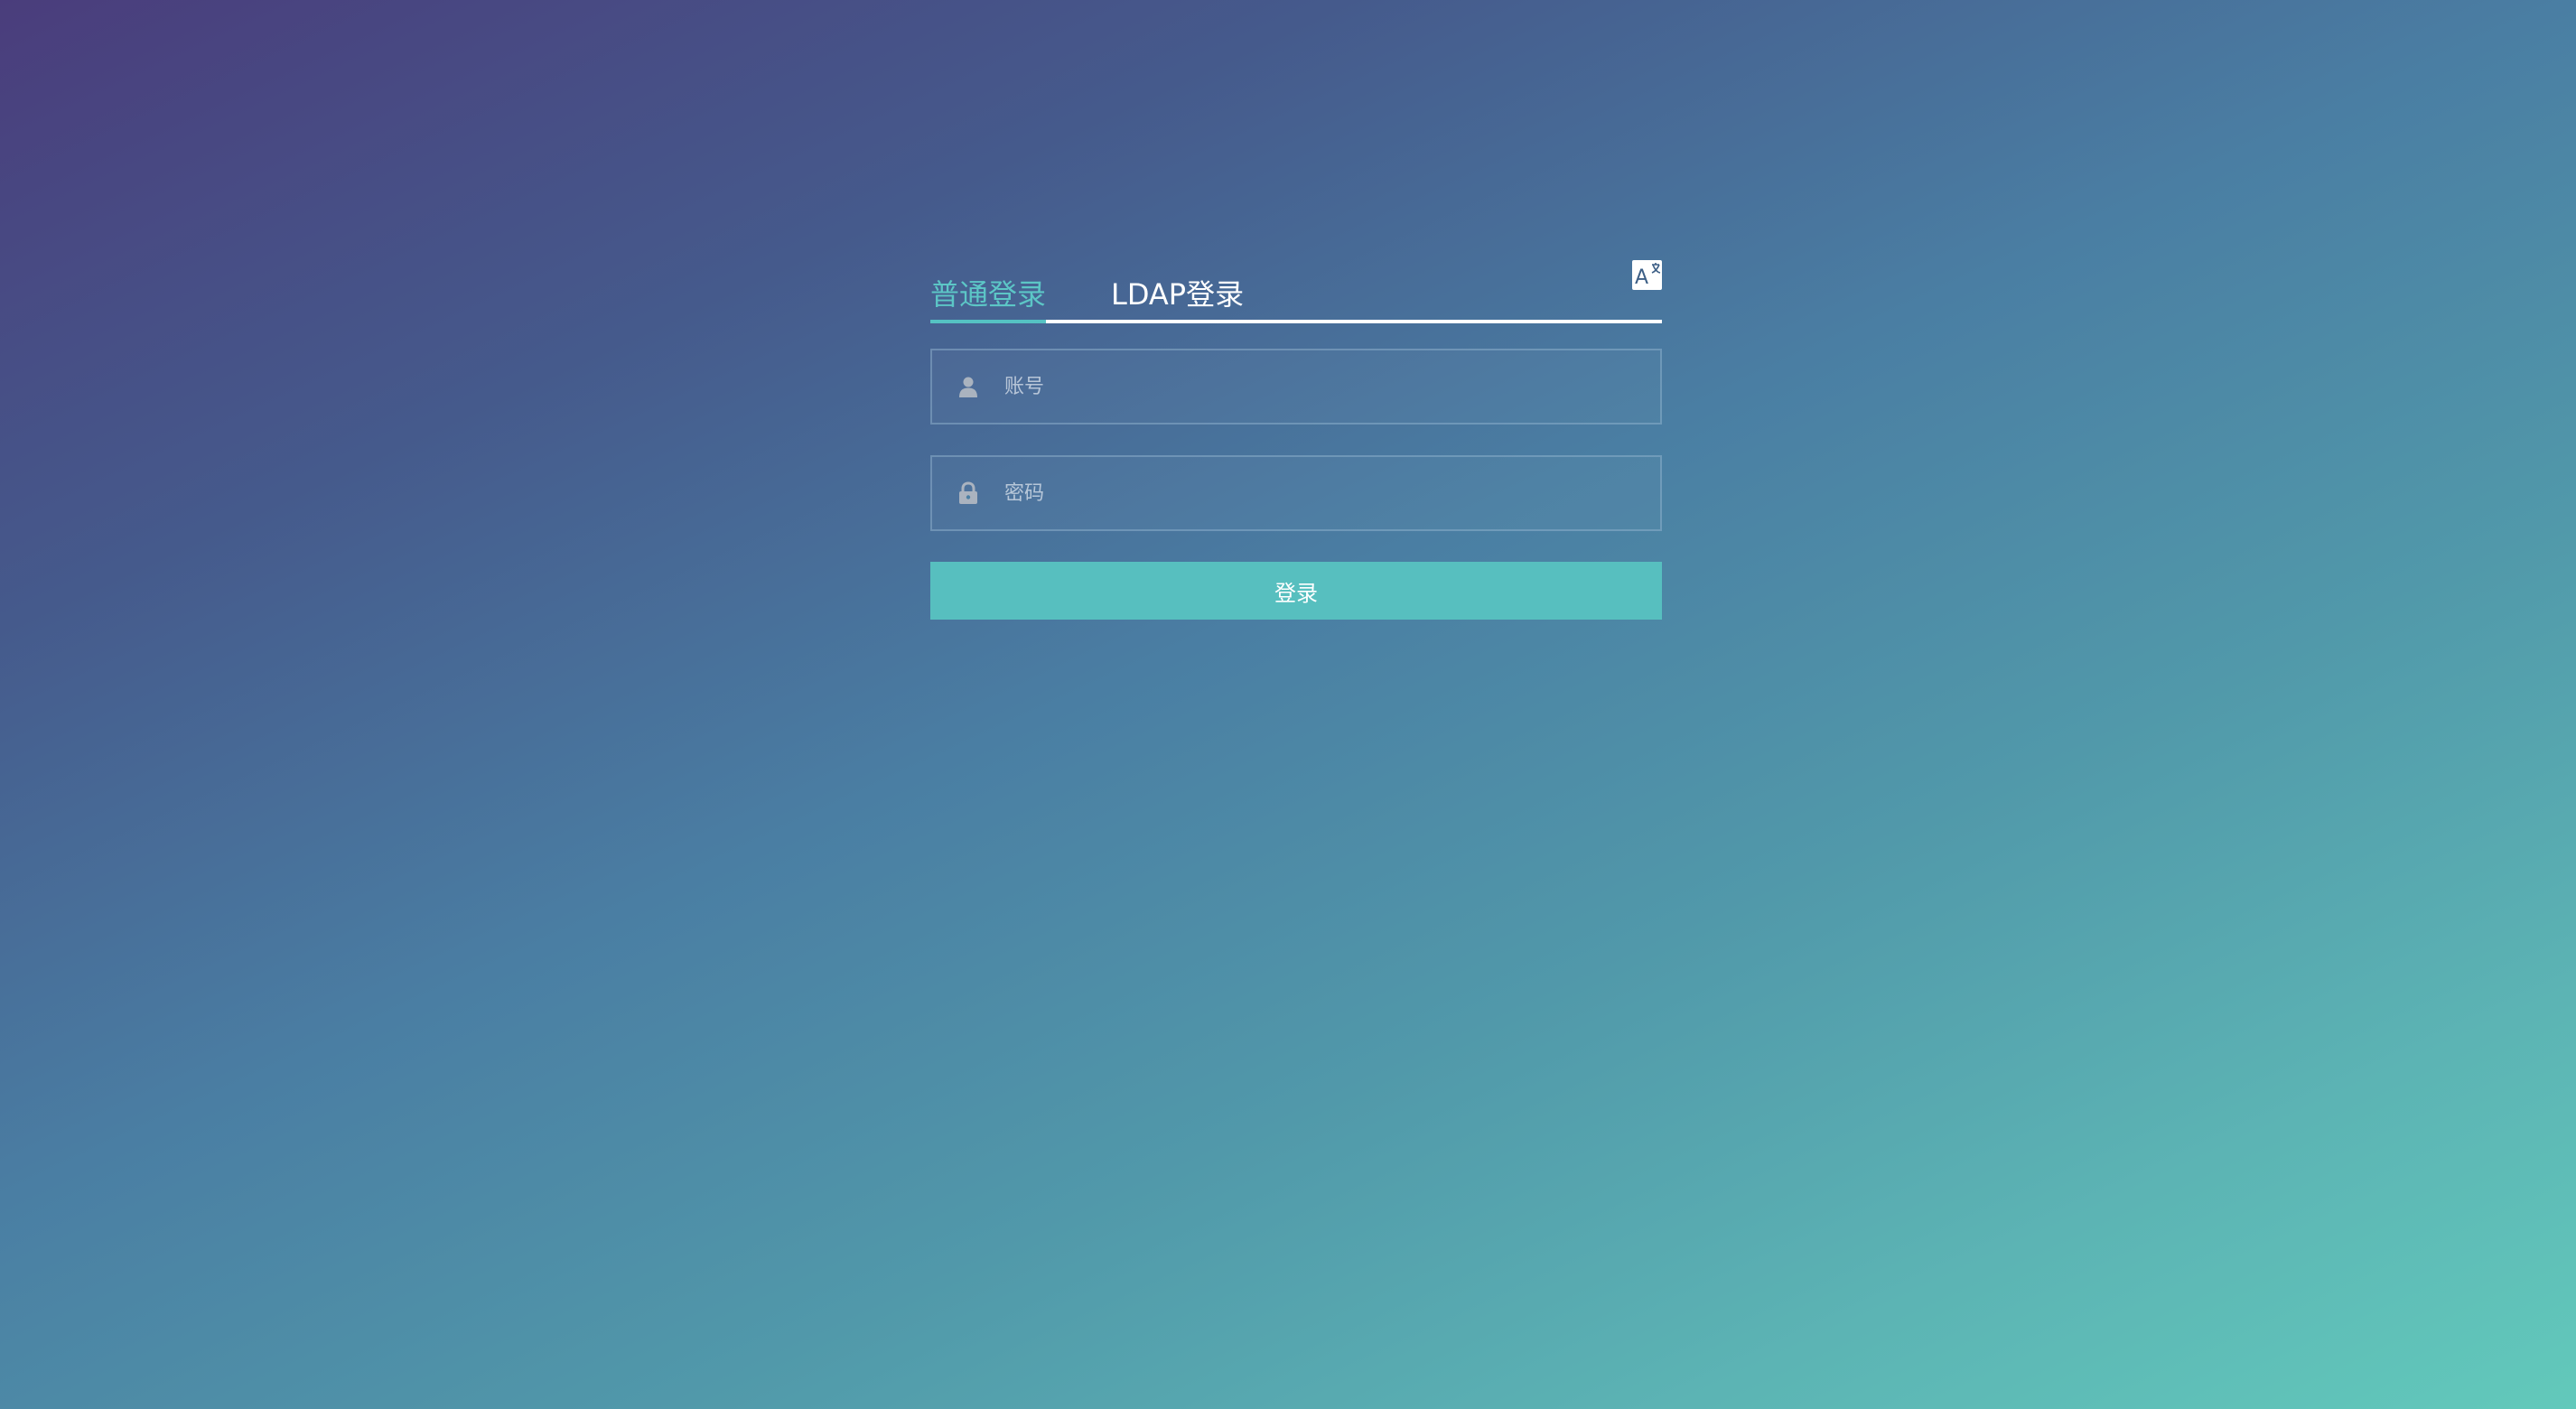  Describe the element at coordinates (988, 322) in the screenshot. I see `active-tab-indicator` at that location.